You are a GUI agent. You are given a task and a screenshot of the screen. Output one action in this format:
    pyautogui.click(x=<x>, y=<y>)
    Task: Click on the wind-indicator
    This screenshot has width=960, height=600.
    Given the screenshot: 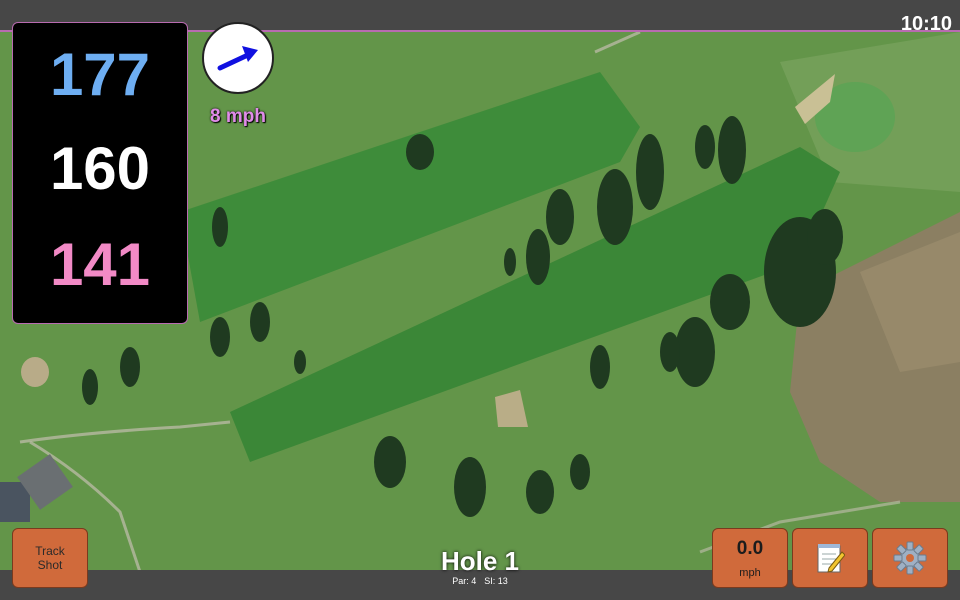 What is the action you would take?
    pyautogui.click(x=238, y=58)
    